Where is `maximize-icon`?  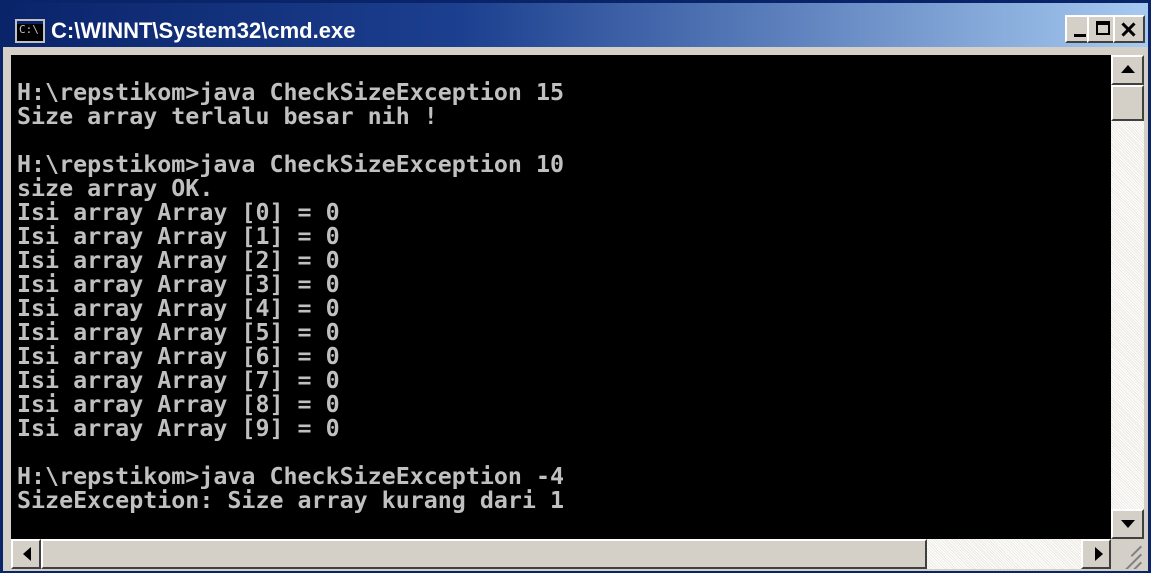 maximize-icon is located at coordinates (1103, 28).